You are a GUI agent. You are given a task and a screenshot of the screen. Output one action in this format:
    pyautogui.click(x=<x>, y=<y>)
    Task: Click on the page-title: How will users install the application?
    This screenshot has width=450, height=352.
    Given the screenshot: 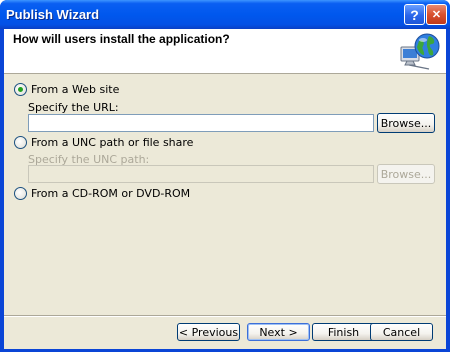 What is the action you would take?
    pyautogui.click(x=121, y=39)
    